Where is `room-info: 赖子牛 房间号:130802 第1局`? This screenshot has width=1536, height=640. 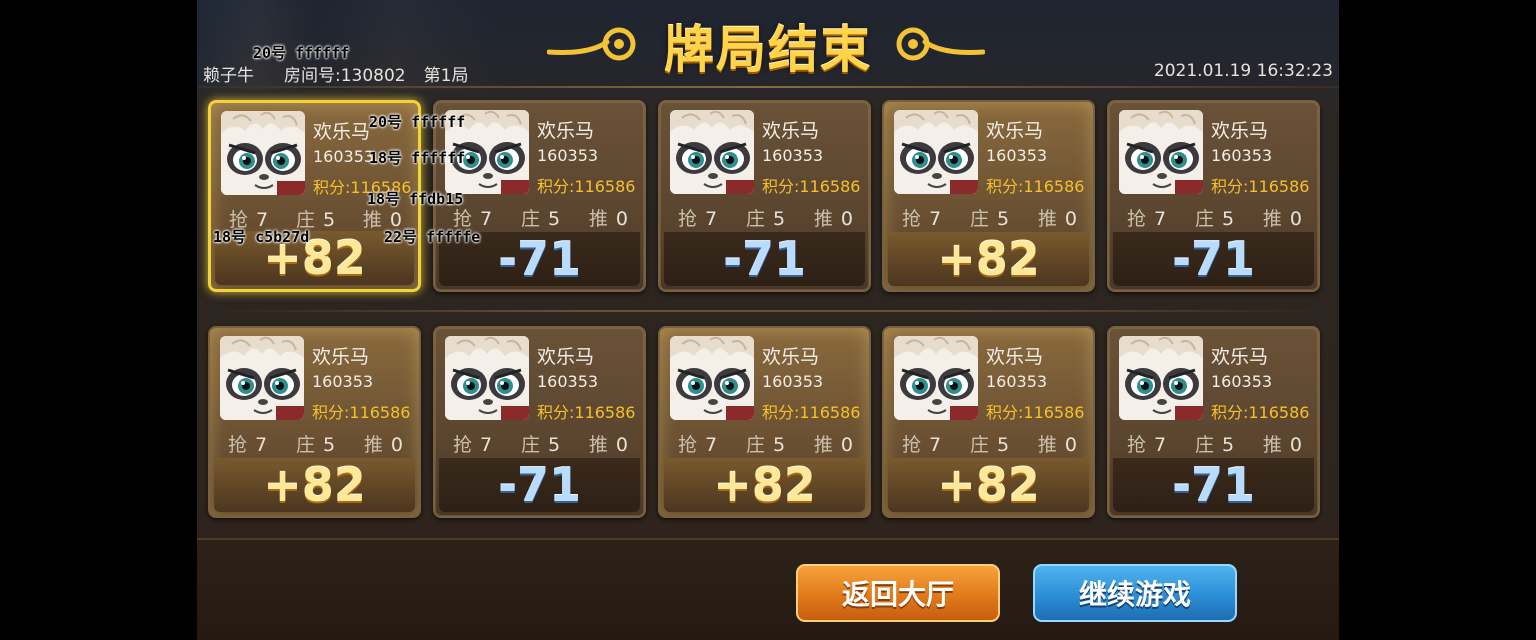 room-info: 赖子牛 房间号:130802 第1局 is located at coordinates (335, 73).